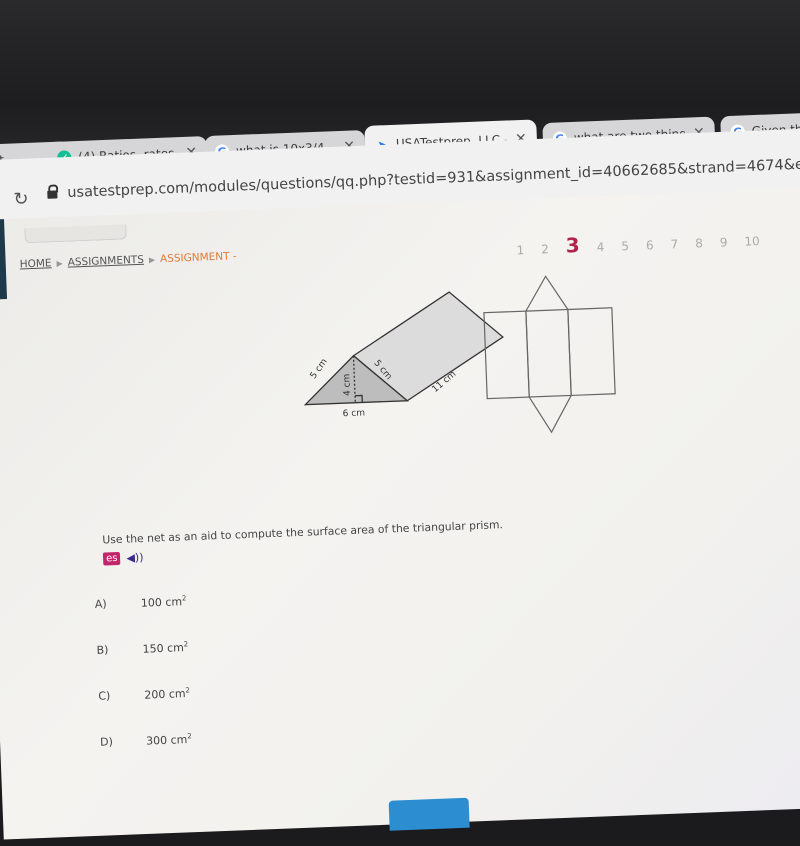 This screenshot has height=846, width=800. I want to click on net-bottom-triangle, so click(550, 414).